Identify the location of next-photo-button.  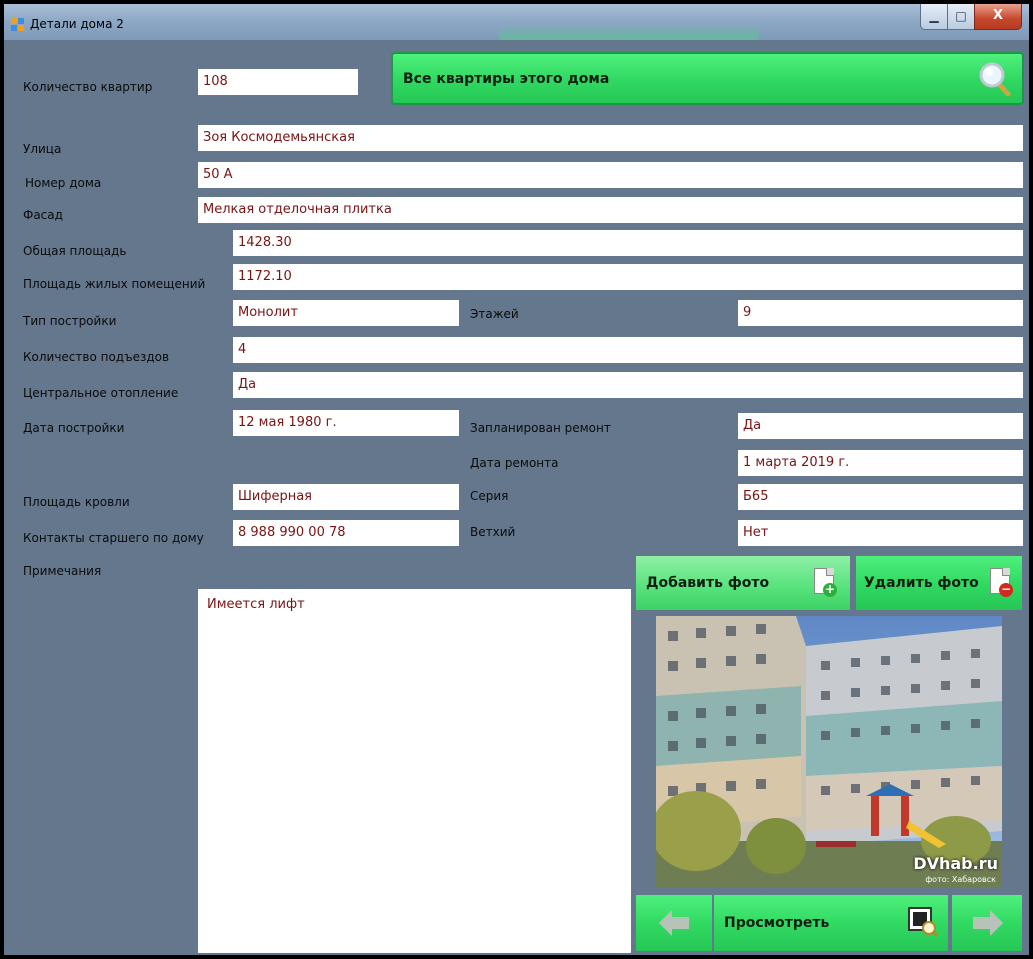
(987, 923).